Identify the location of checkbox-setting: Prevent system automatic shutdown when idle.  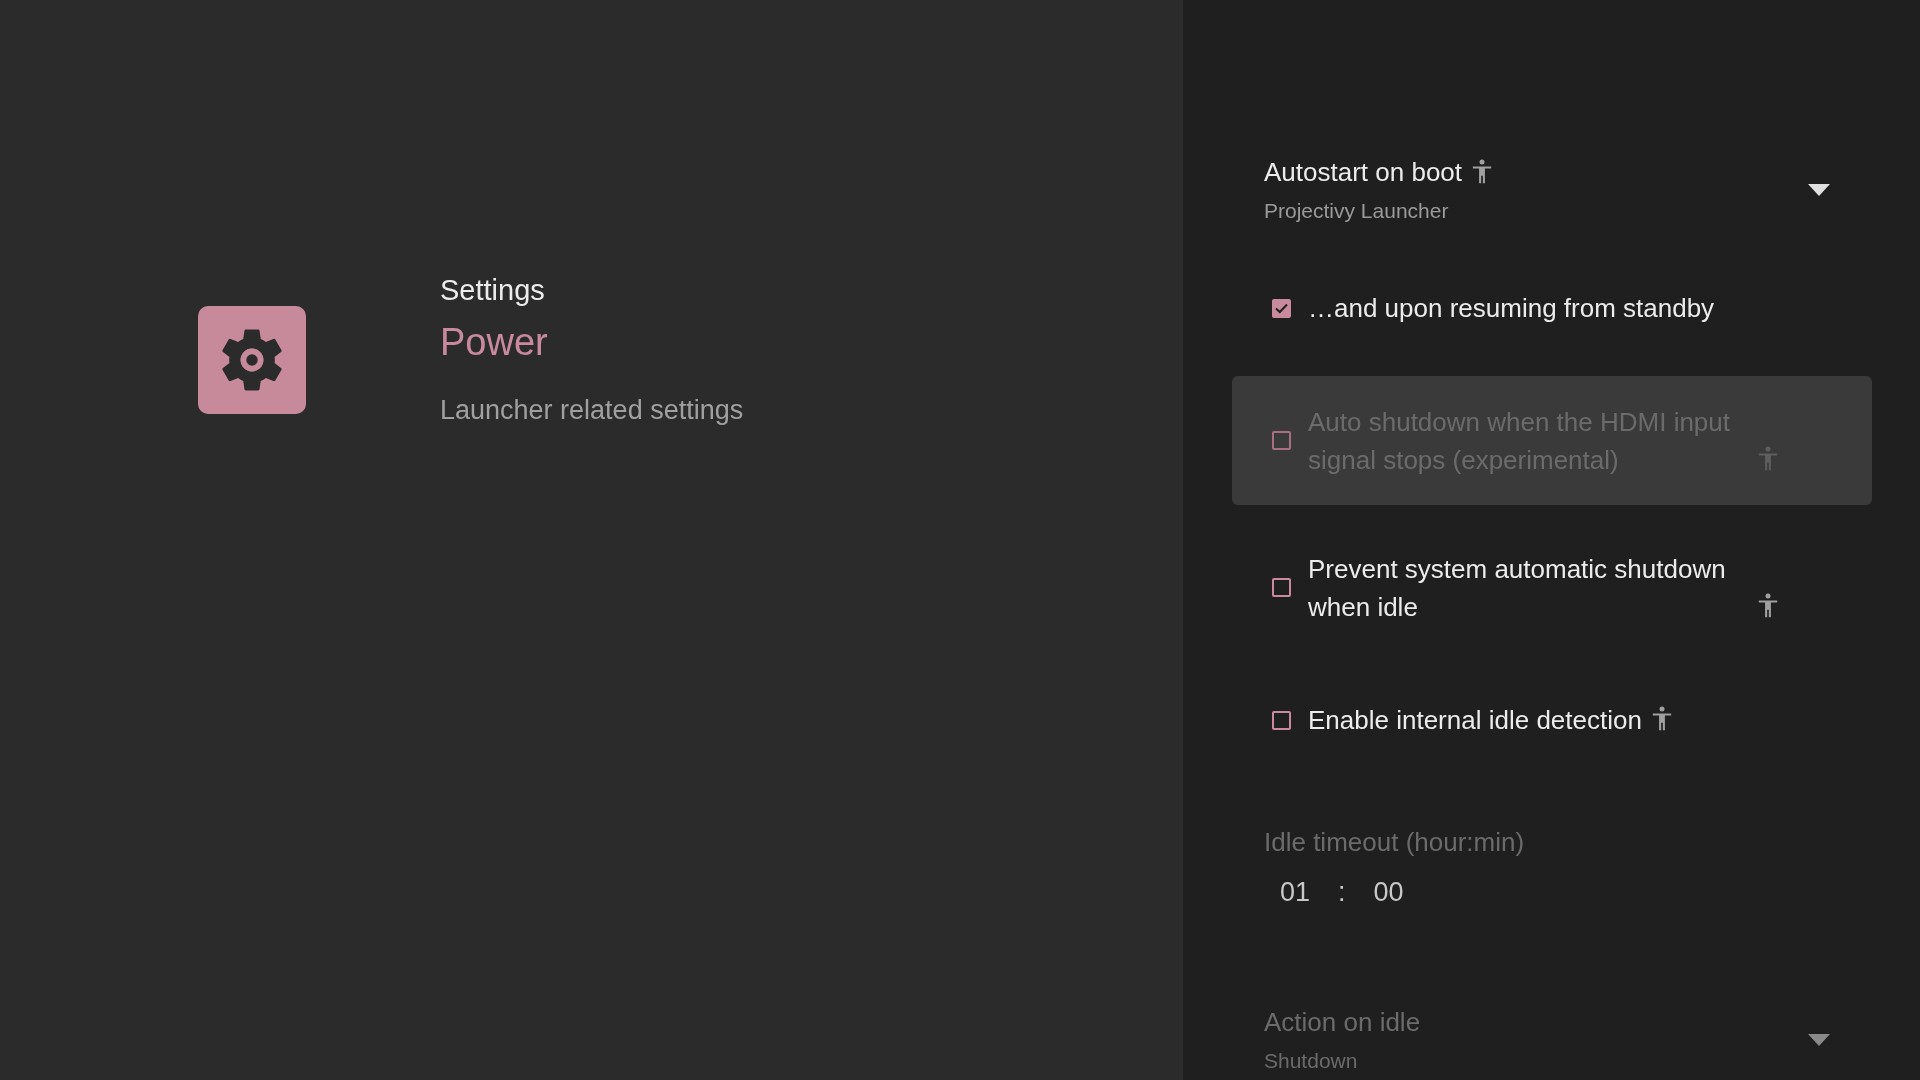
(1552, 587).